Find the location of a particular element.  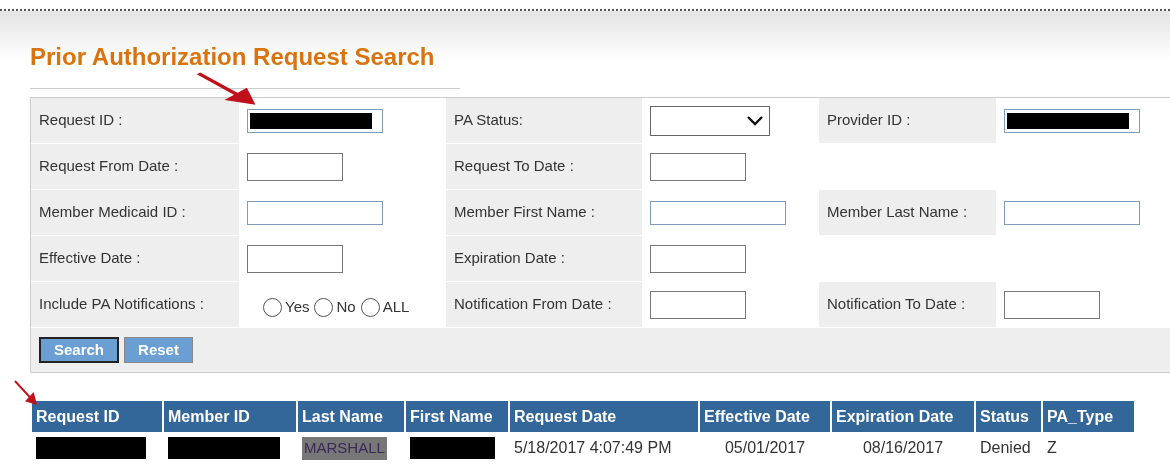

column-header: Request Date is located at coordinates (604, 416).